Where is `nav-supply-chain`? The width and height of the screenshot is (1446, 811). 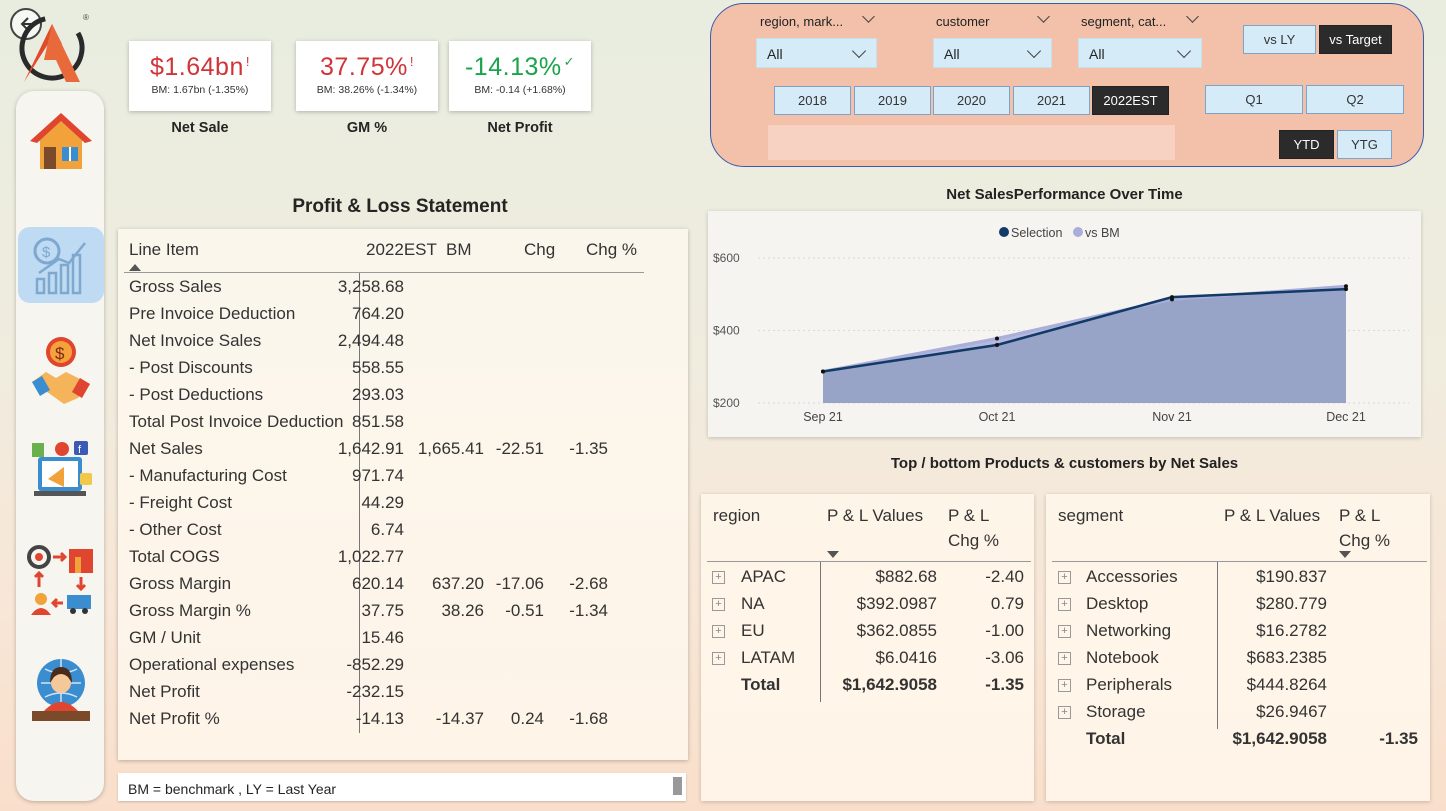
nav-supply-chain is located at coordinates (61, 581).